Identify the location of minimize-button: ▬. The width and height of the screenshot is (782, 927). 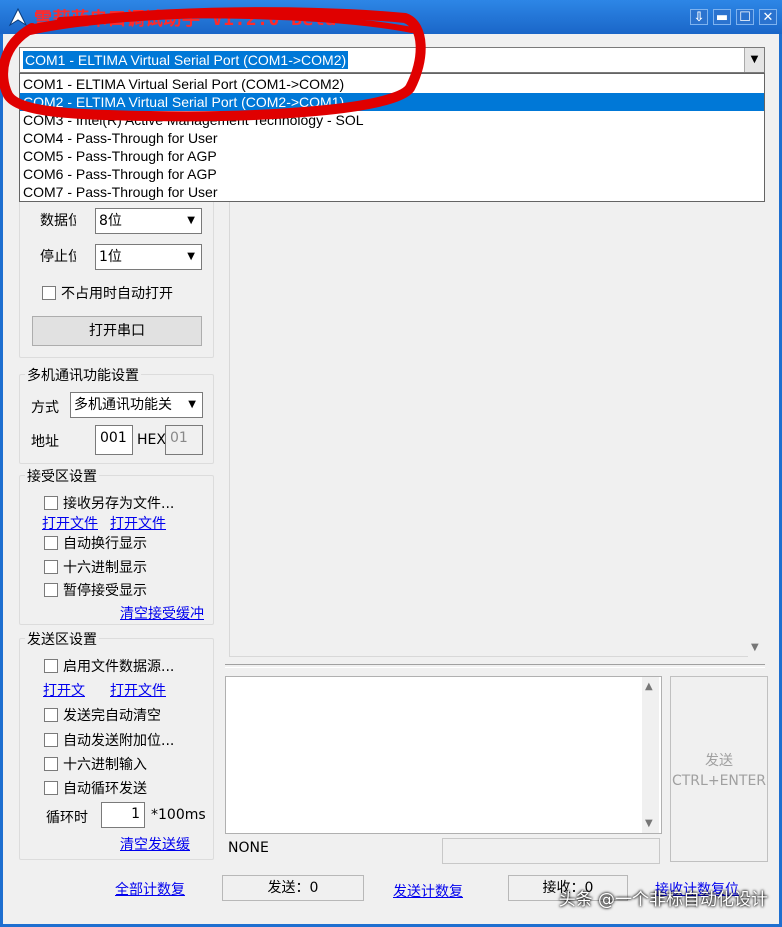
(722, 17).